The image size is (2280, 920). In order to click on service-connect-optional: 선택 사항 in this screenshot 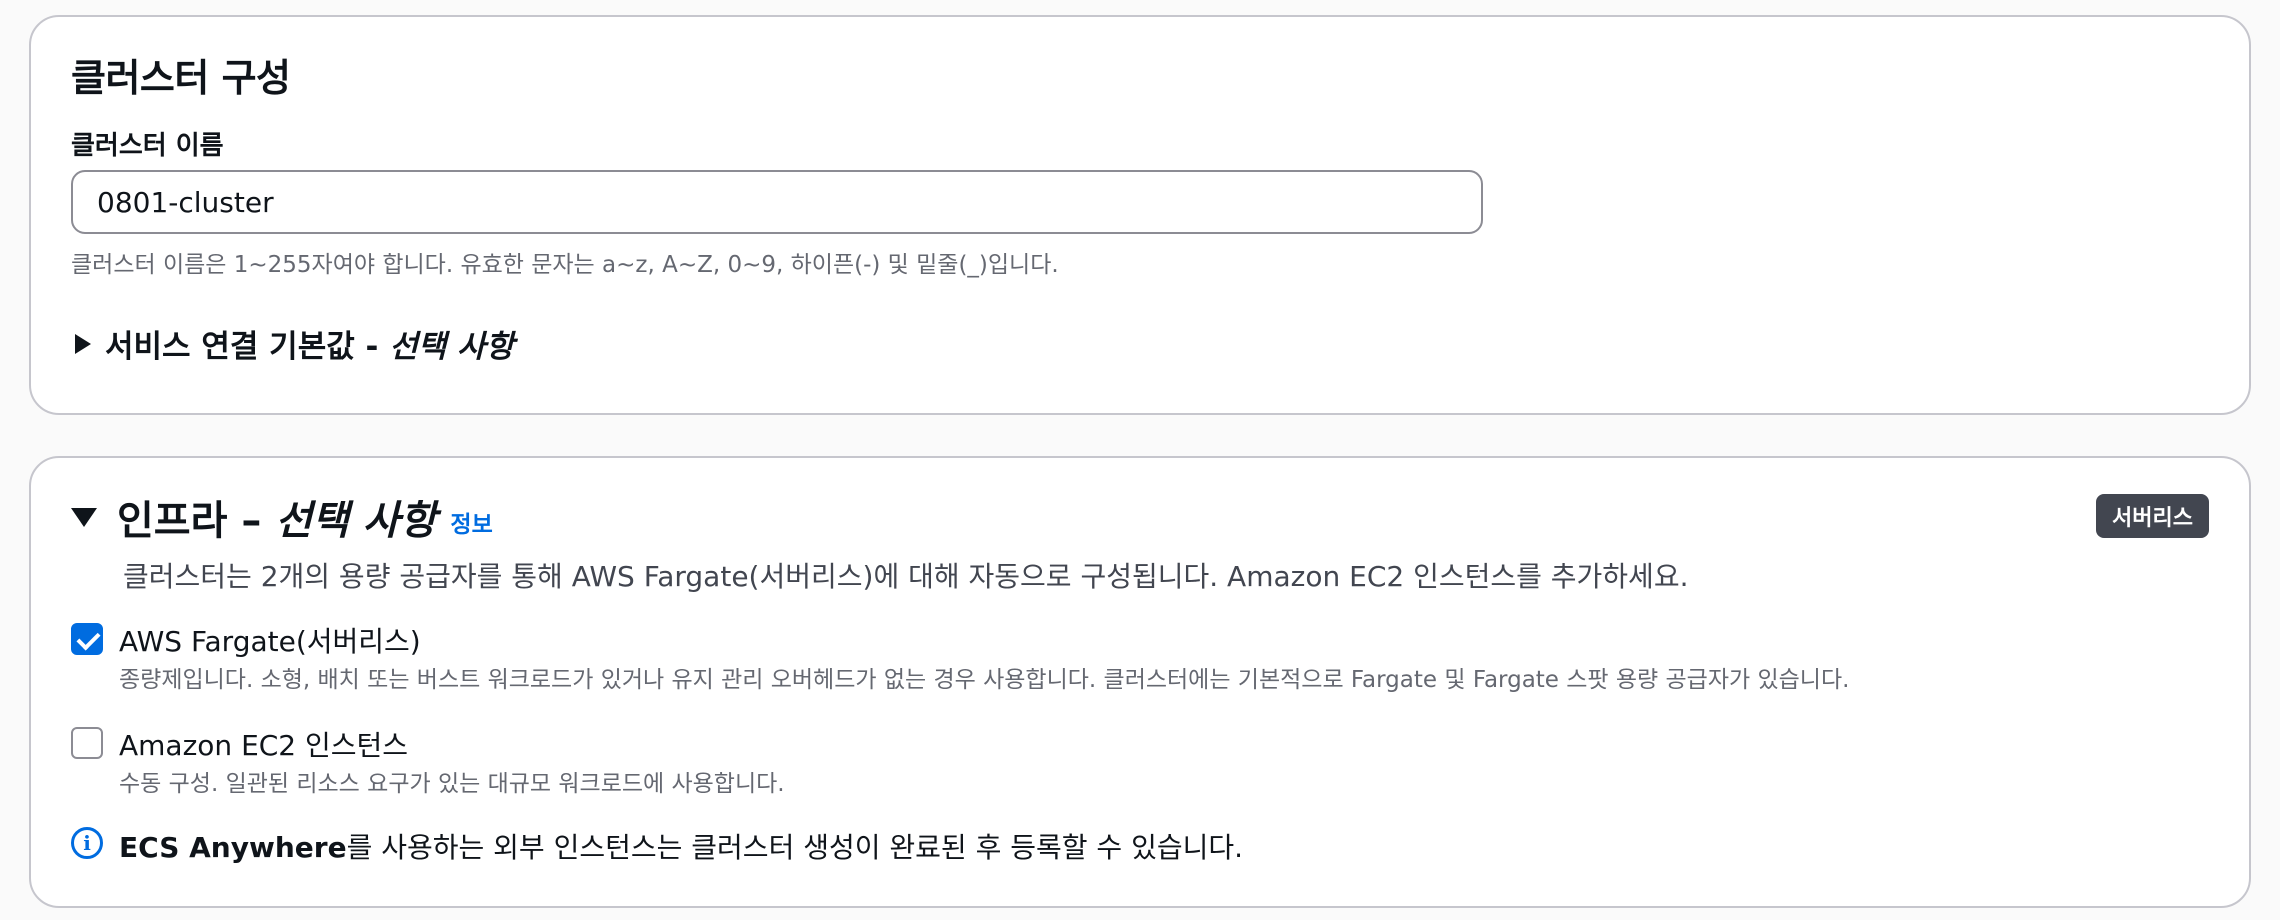, I will do `click(452, 347)`.